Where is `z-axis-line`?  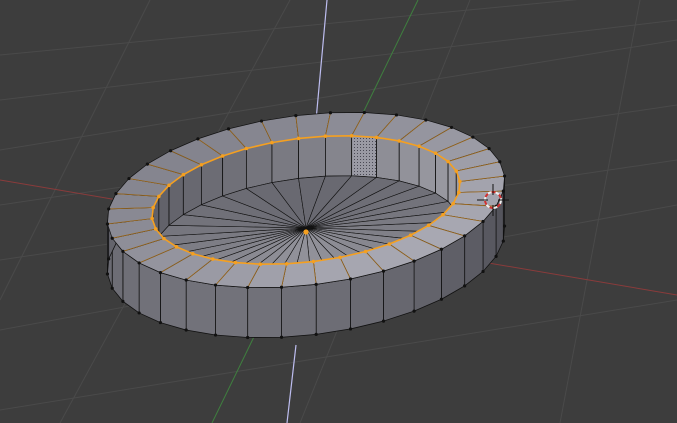
z-axis-line is located at coordinates (291, 383).